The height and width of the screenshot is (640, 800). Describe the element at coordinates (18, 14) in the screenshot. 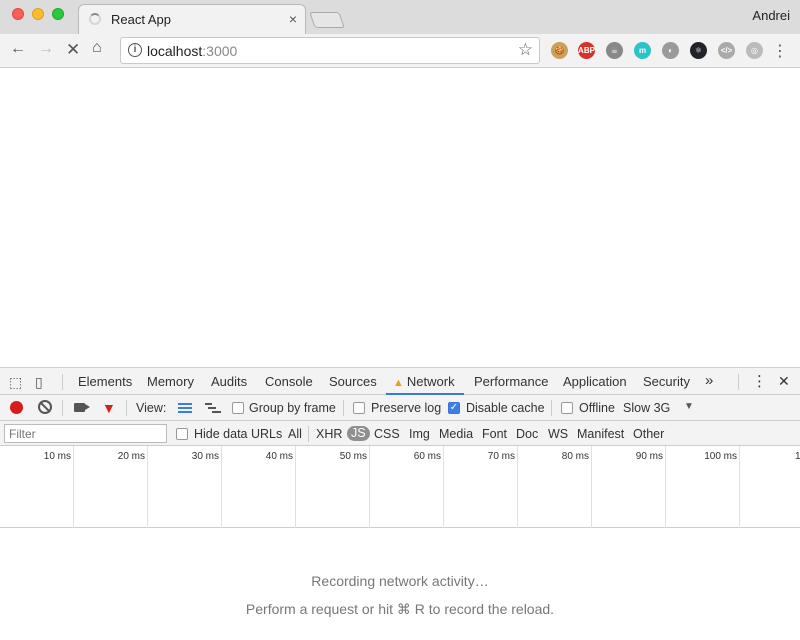

I see `close-window-button` at that location.